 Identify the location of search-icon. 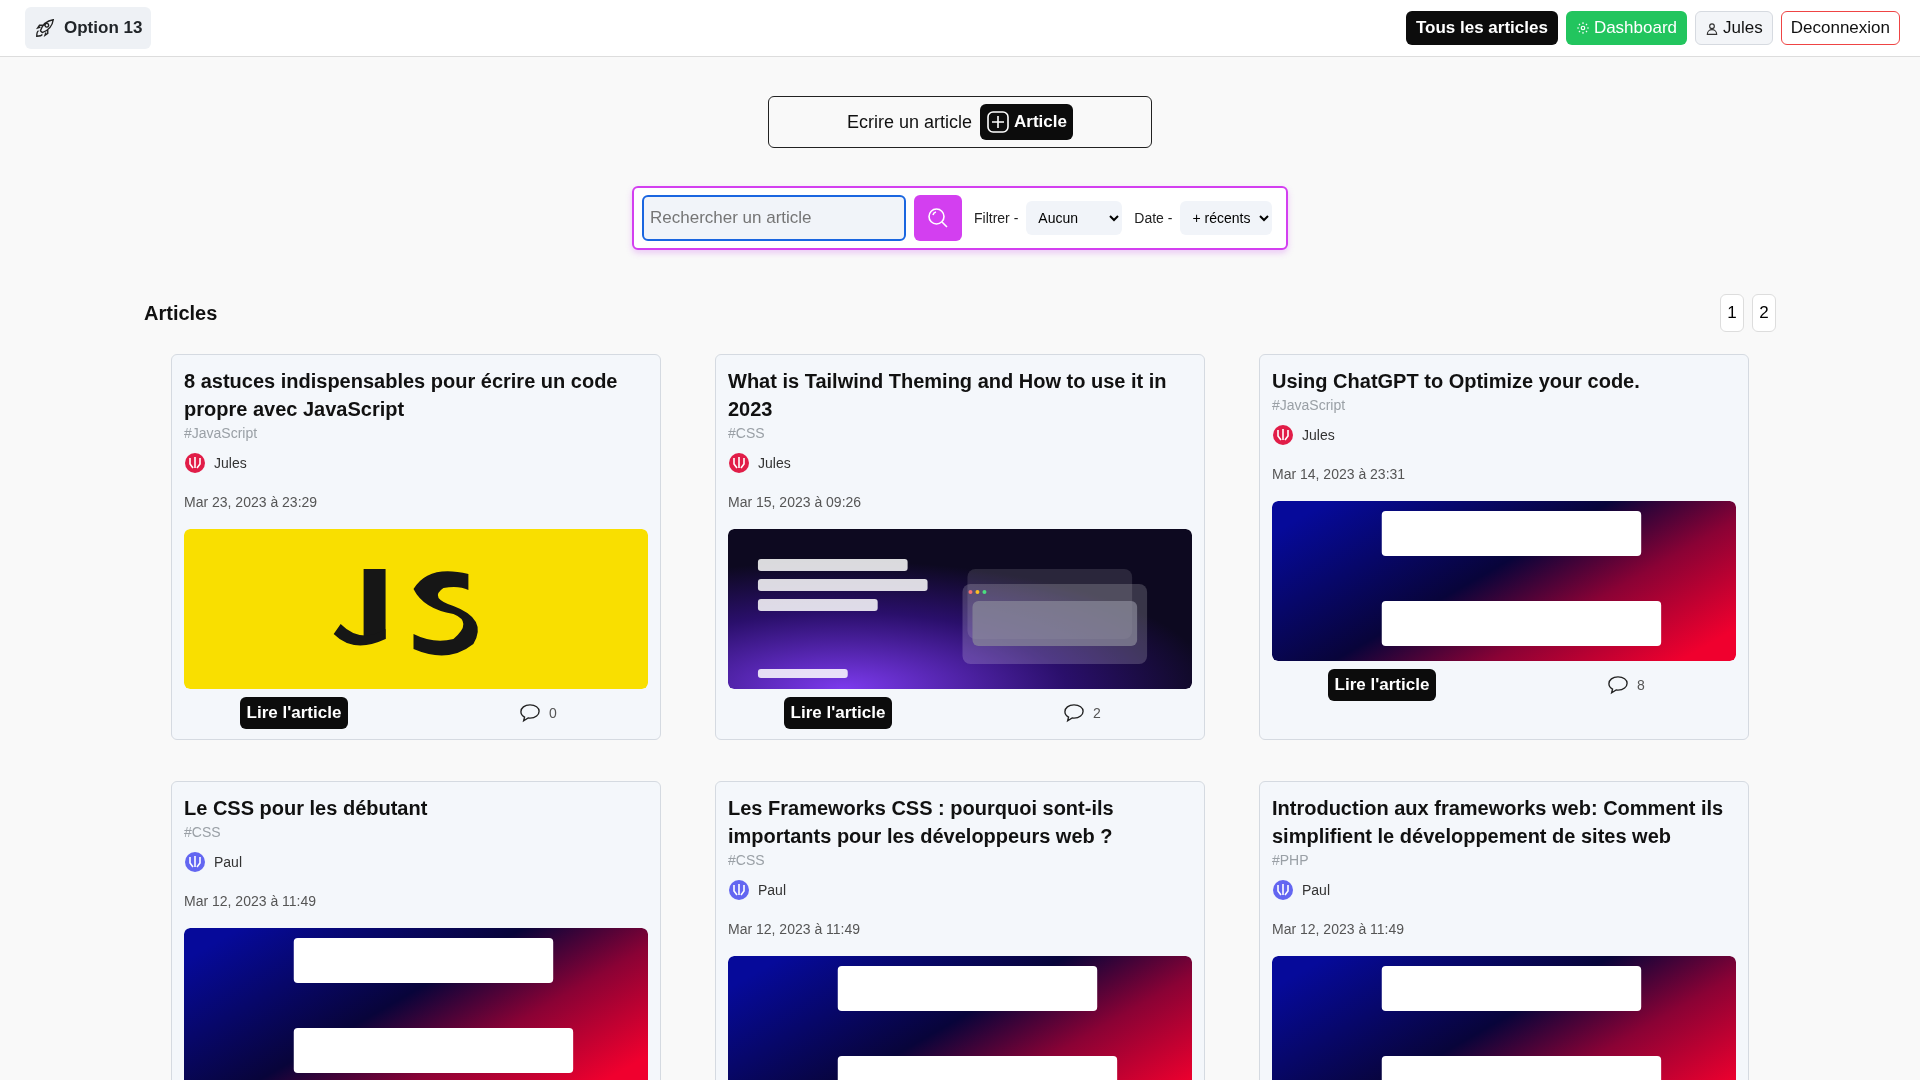
(938, 218).